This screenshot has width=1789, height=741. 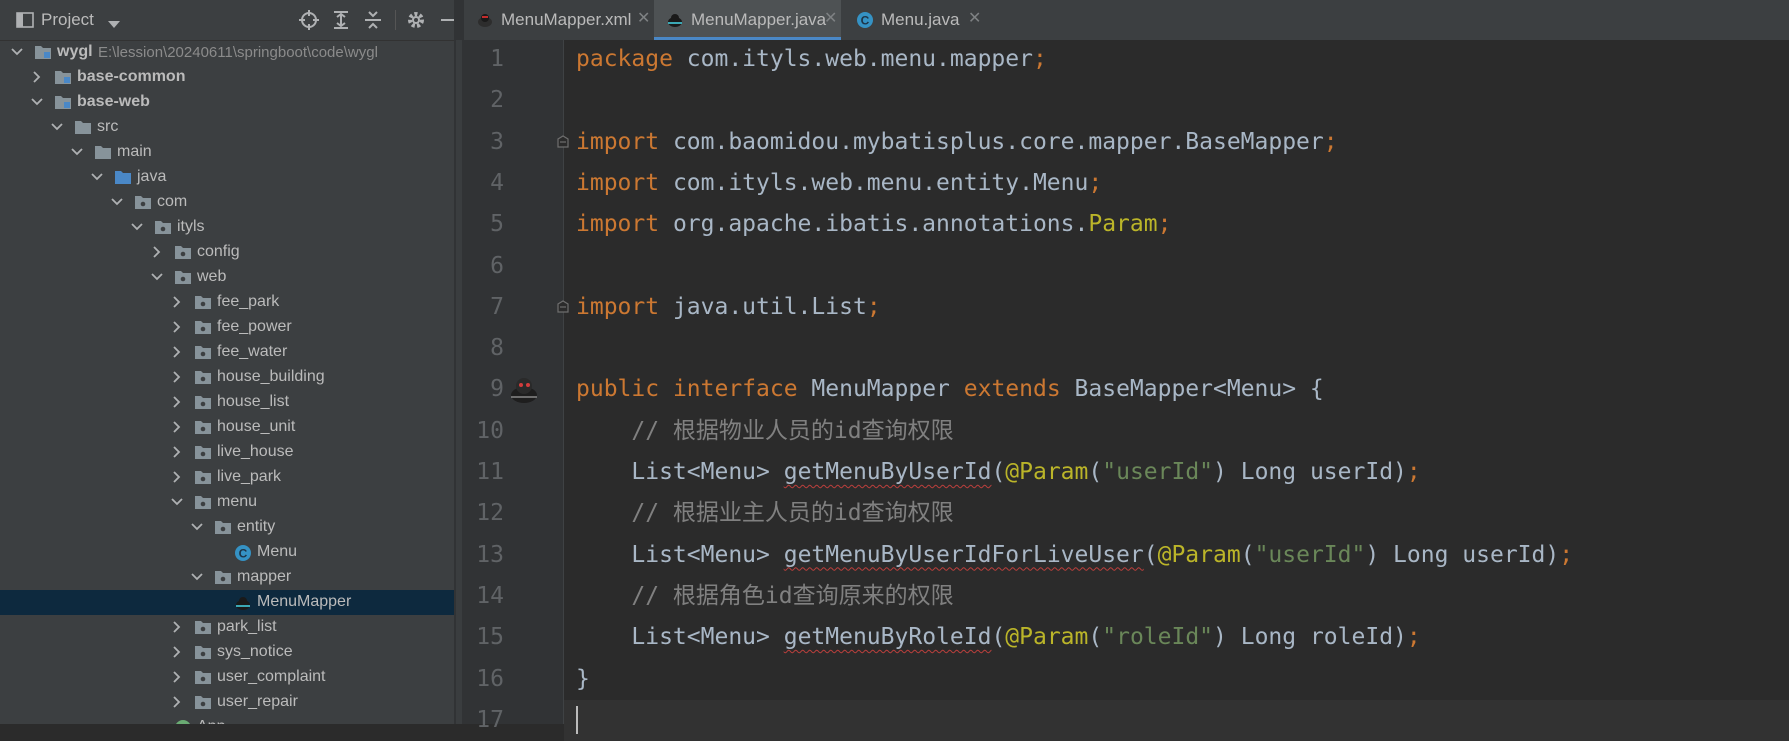 I want to click on code-line: import com.ityls.web.menu.entity.Menu;, so click(x=839, y=183).